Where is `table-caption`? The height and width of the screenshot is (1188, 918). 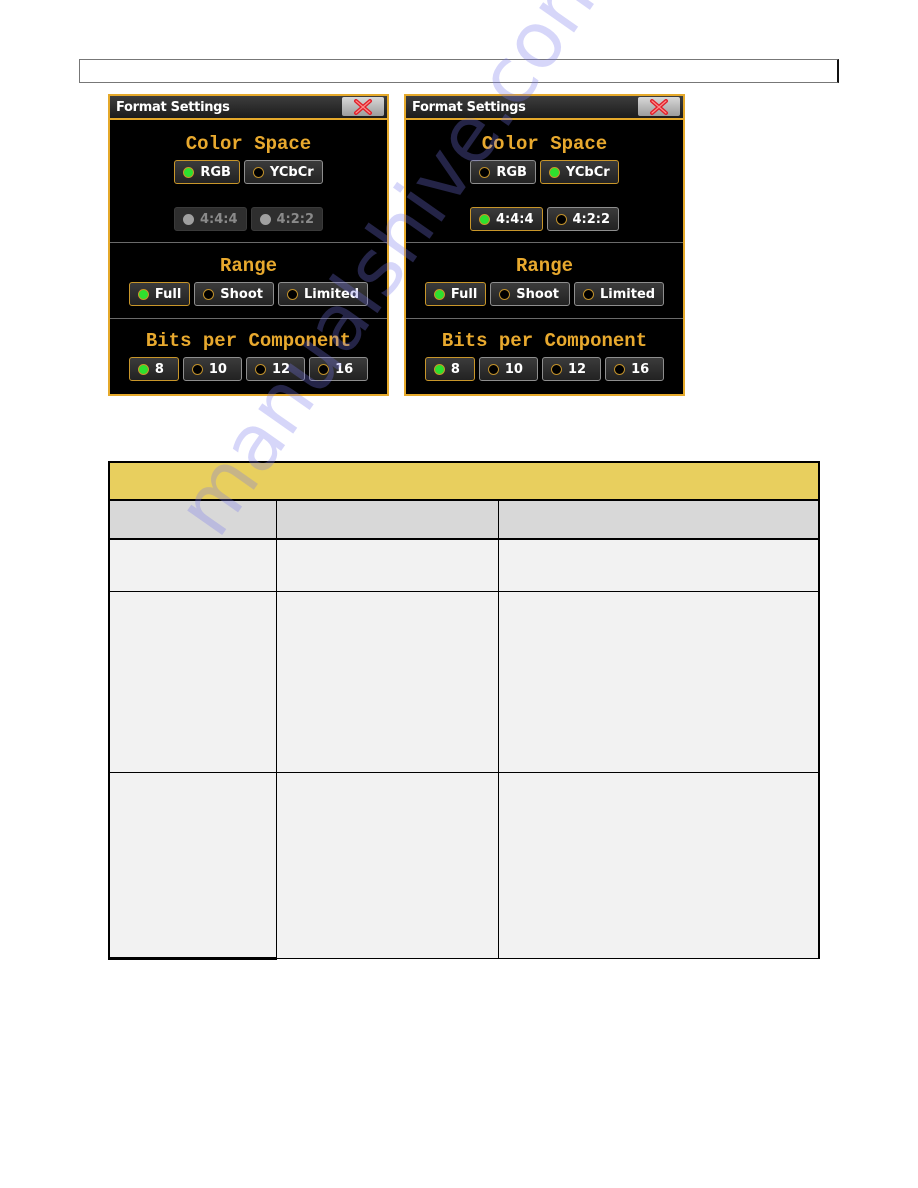
table-caption is located at coordinates (464, 481).